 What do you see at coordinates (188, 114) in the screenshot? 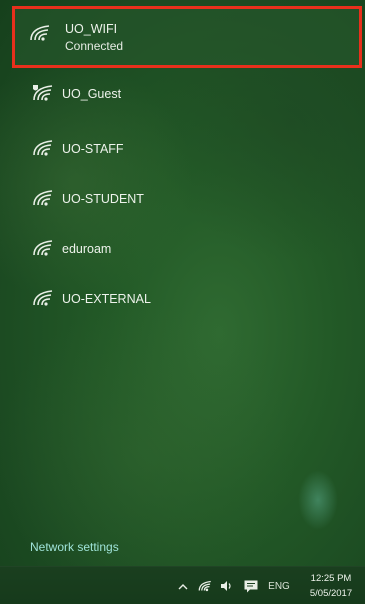
I see `network-item-uo-guest: UO_Guest` at bounding box center [188, 114].